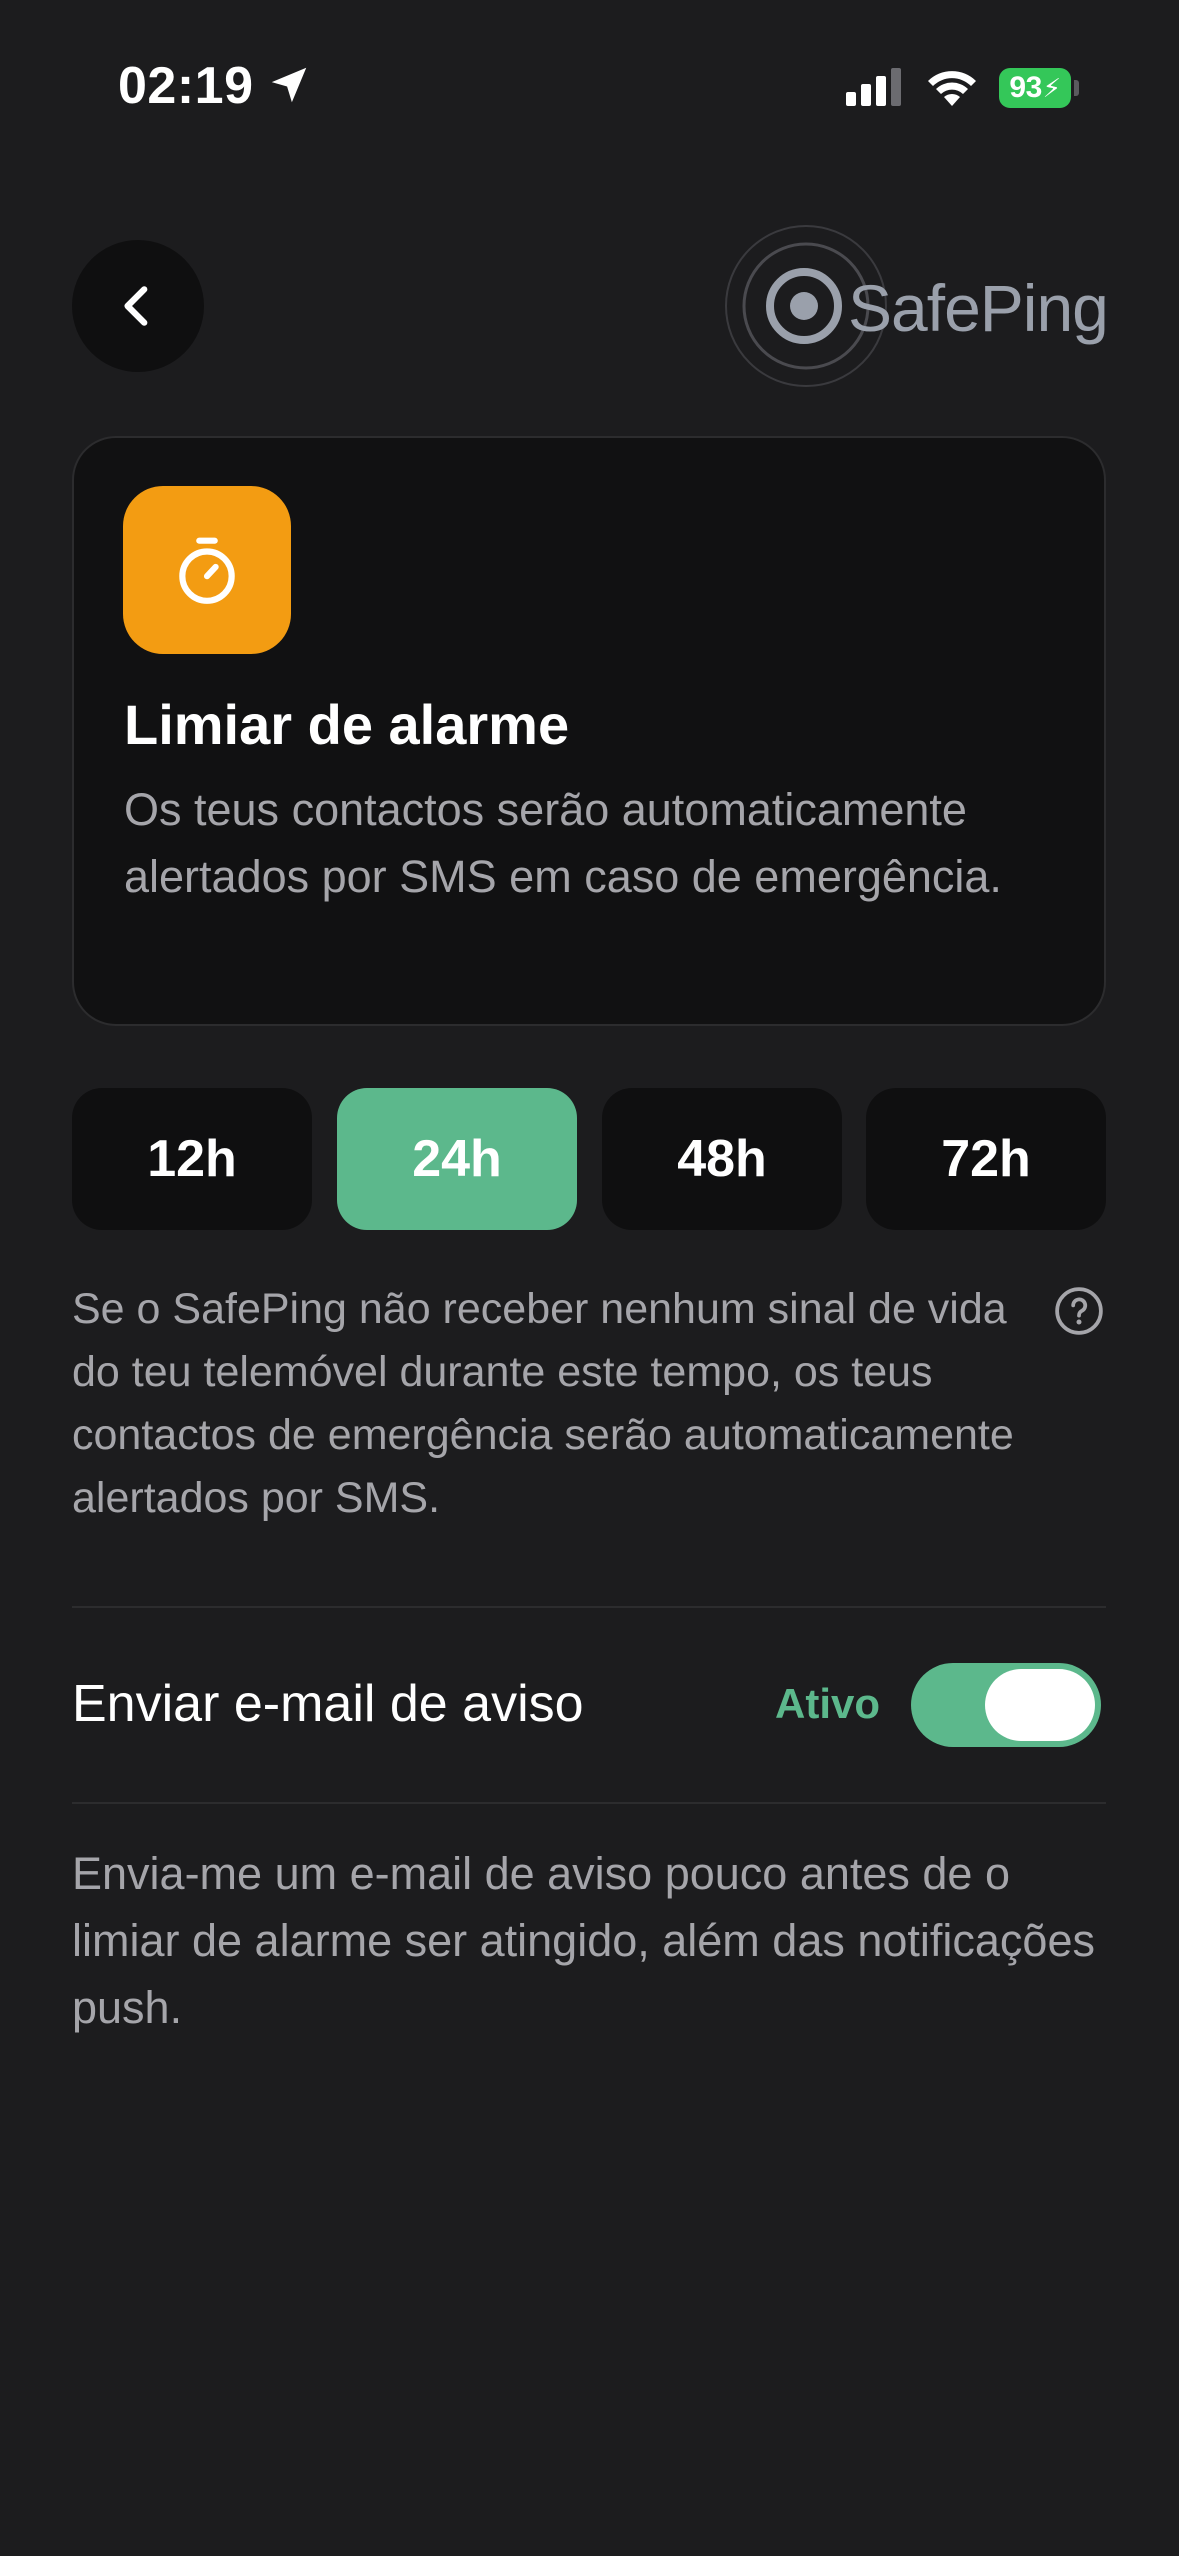  I want to click on threshold-option-48h: 48h, so click(722, 1159).